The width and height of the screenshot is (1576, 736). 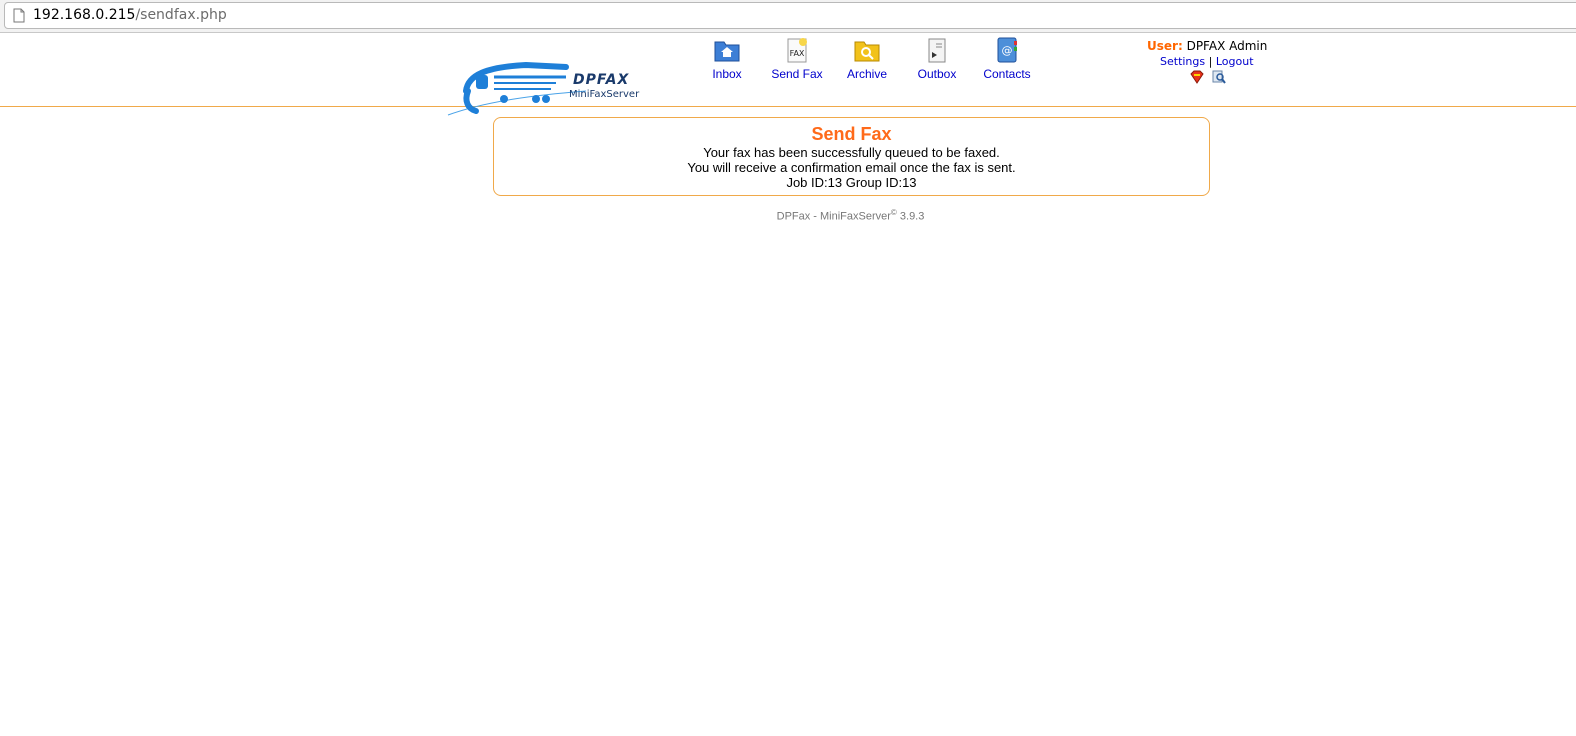 I want to click on panel-title: Send Fax, so click(x=851, y=134).